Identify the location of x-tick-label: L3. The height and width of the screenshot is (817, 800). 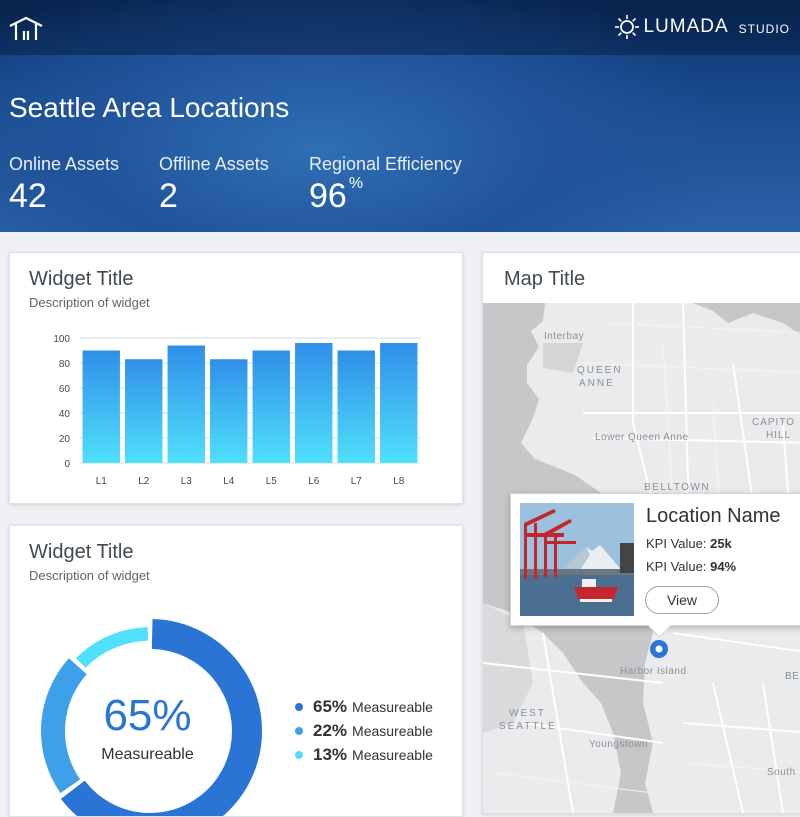
(187, 481).